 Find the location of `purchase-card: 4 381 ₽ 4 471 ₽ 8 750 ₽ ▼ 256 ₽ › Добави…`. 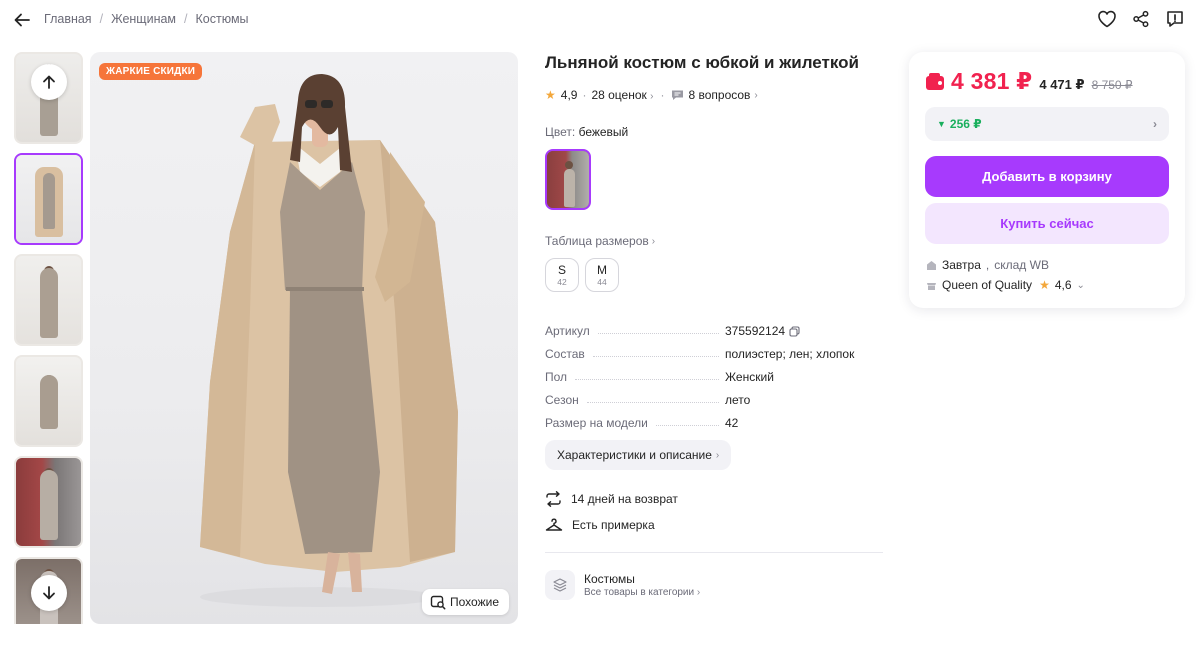

purchase-card: 4 381 ₽ 4 471 ₽ 8 750 ₽ ▼ 256 ₽ › Добави… is located at coordinates (1047, 180).